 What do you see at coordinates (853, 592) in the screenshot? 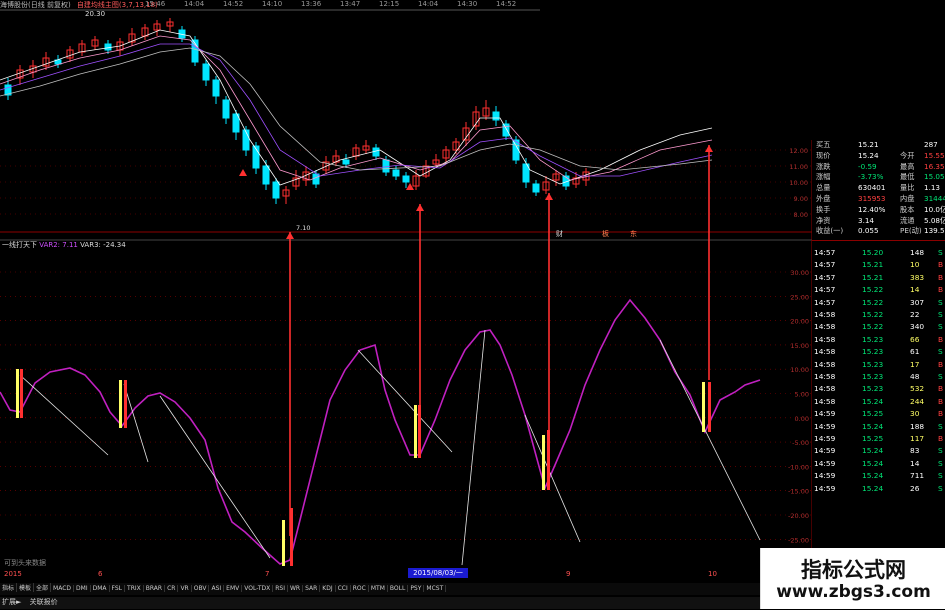
I see `watermark-url: www.zbgs3.com` at bounding box center [853, 592].